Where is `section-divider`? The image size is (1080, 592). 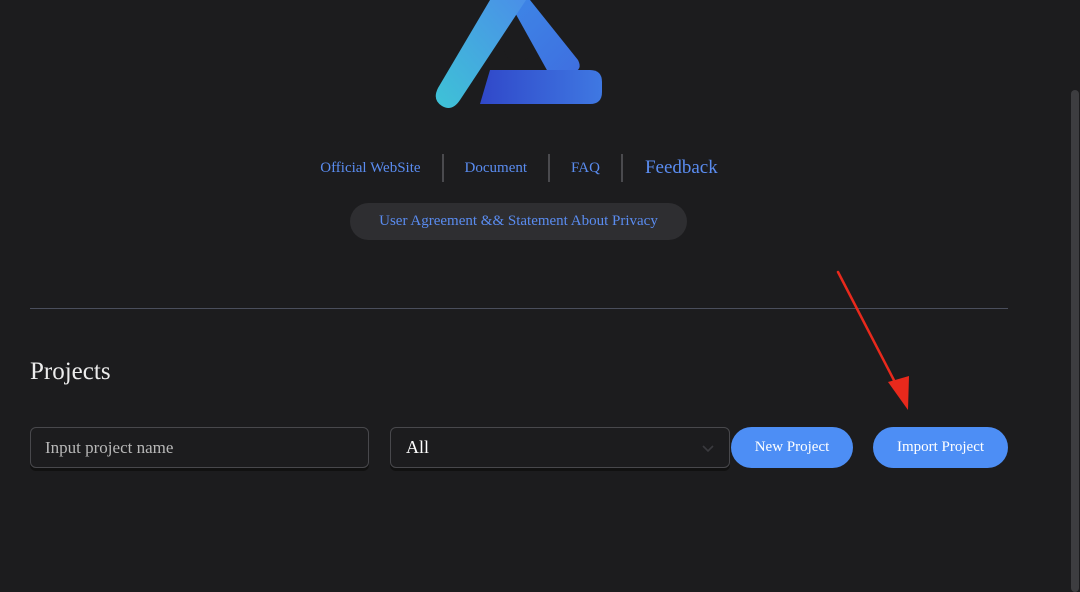
section-divider is located at coordinates (519, 308).